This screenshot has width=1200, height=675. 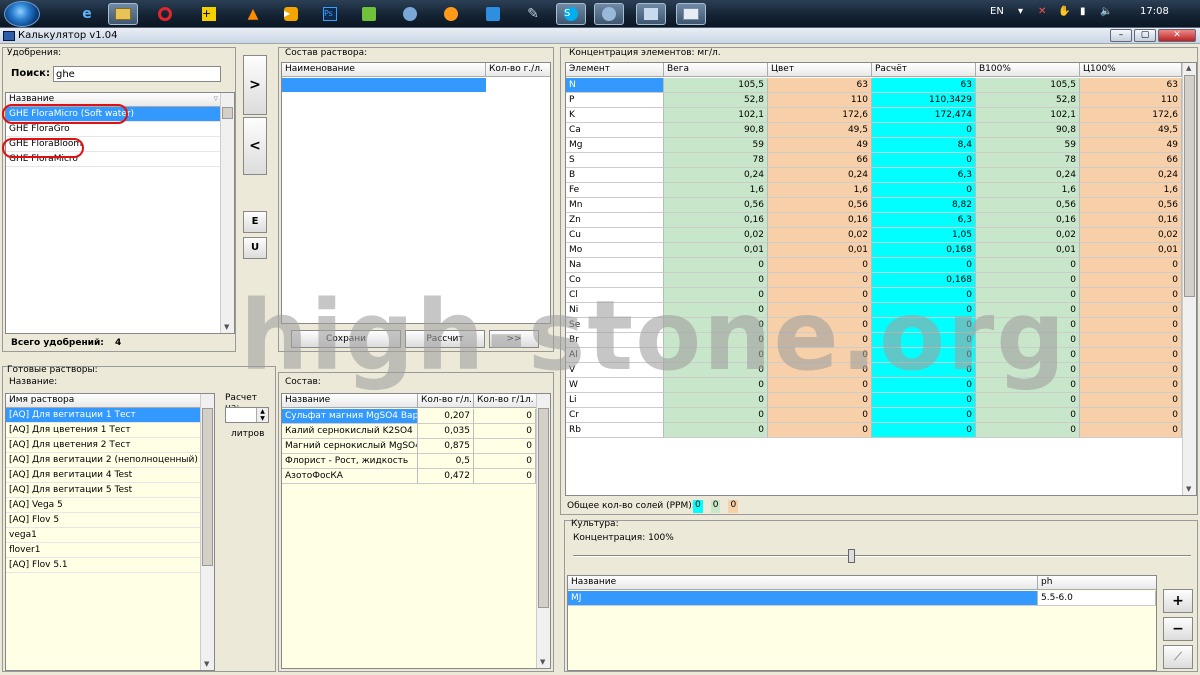 What do you see at coordinates (103, 565) in the screenshot?
I see `ready-solution-item: [AQ] Flov 5.1` at bounding box center [103, 565].